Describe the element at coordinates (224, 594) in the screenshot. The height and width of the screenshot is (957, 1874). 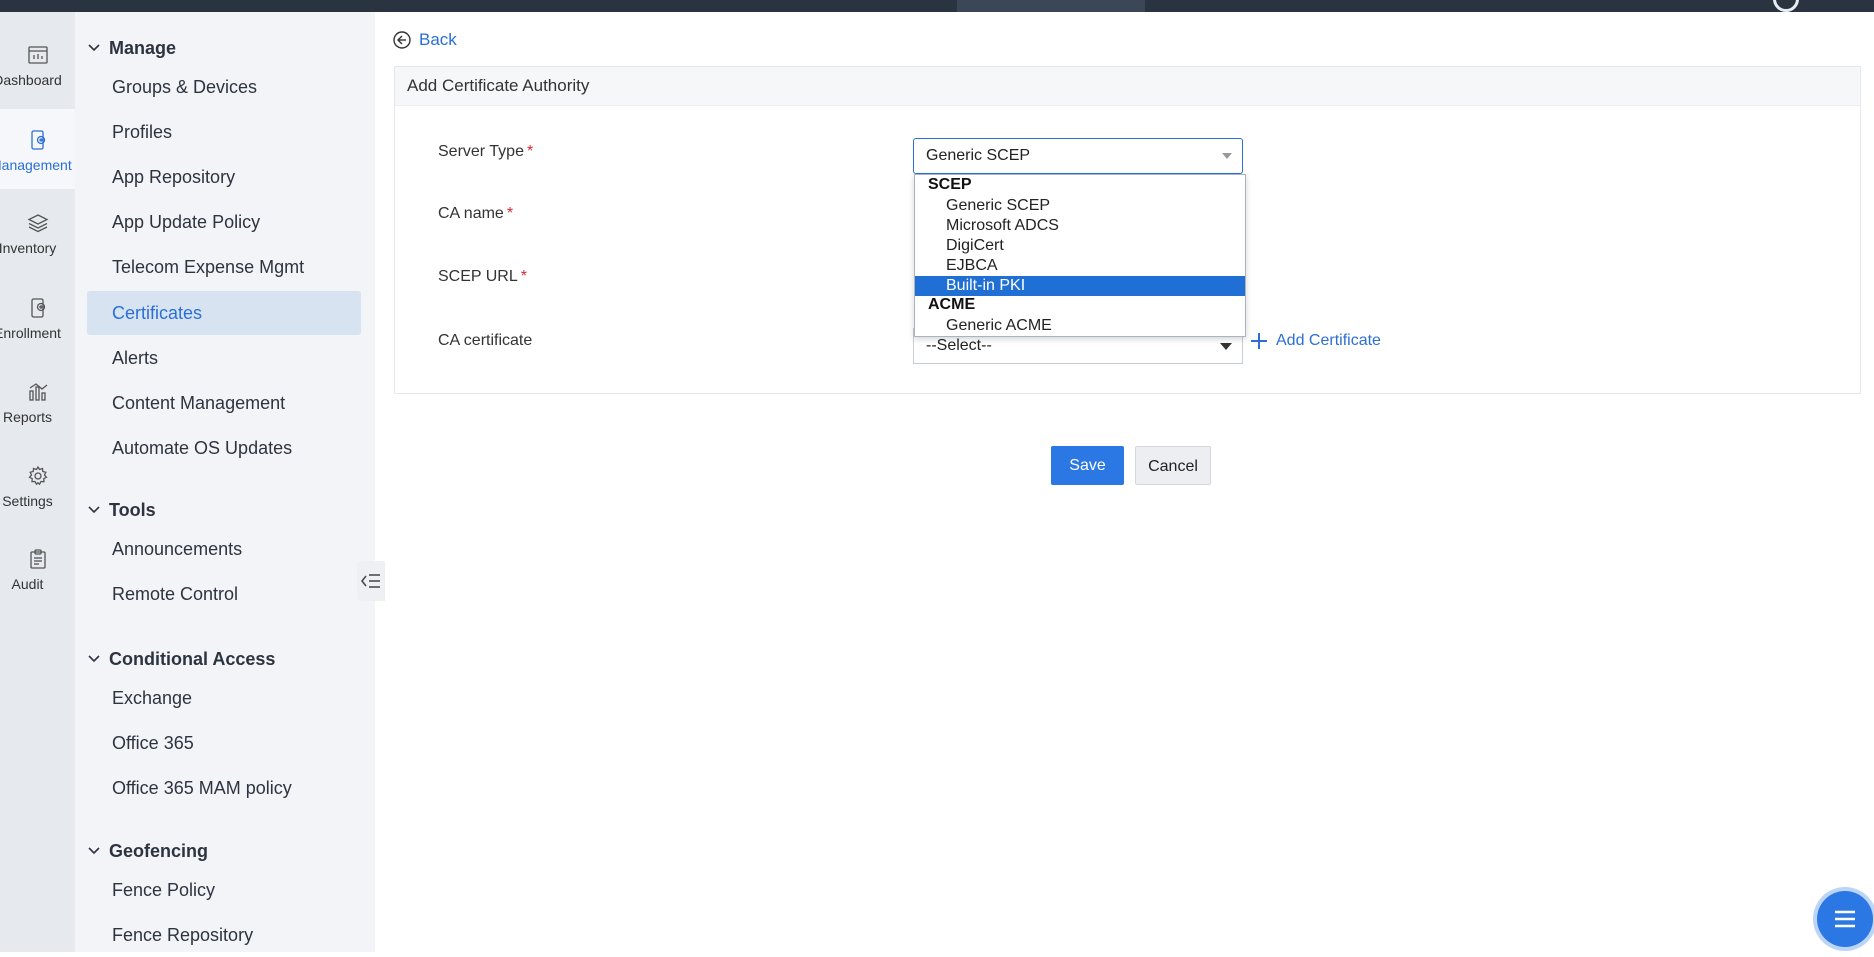
I see `sidebar-item-remote-control: Remote Control` at that location.